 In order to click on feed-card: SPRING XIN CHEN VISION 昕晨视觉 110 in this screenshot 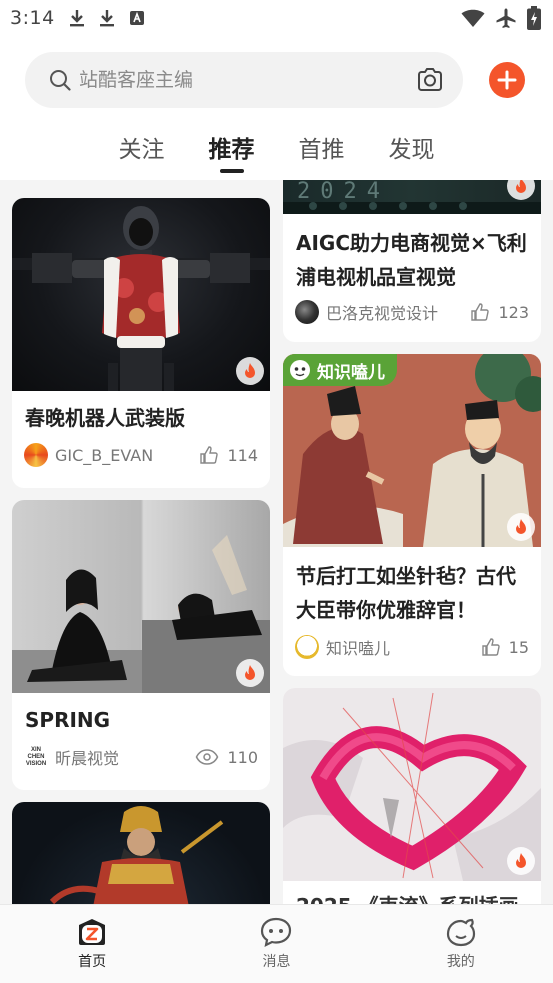, I will do `click(141, 645)`.